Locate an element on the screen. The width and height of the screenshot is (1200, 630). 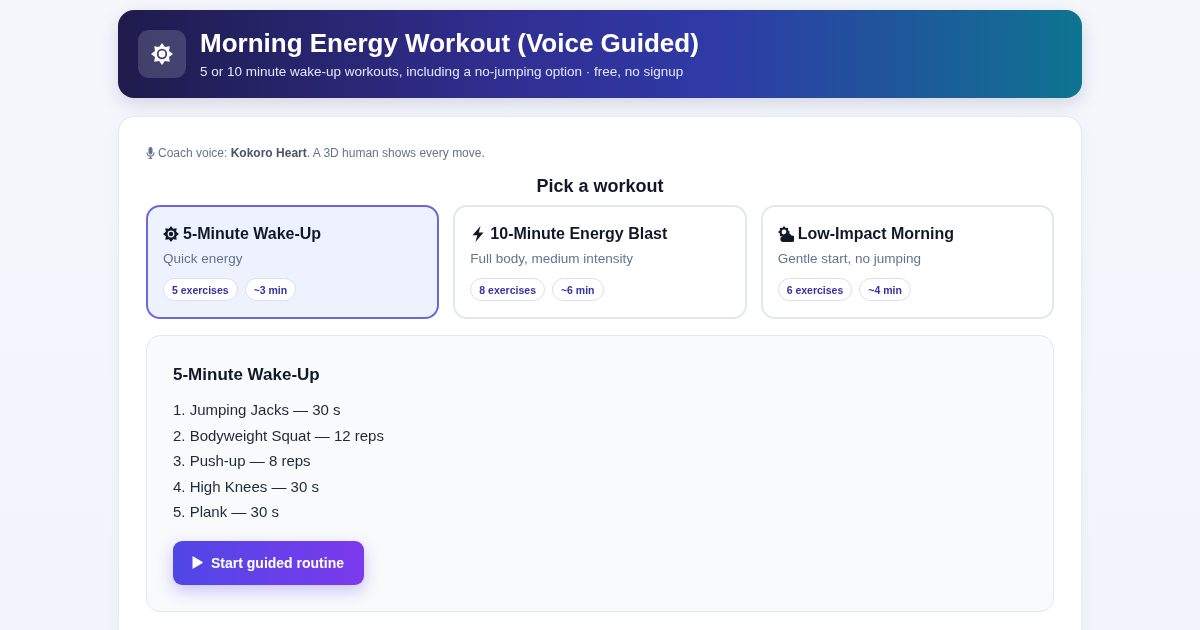
microphone-icon is located at coordinates (150, 153).